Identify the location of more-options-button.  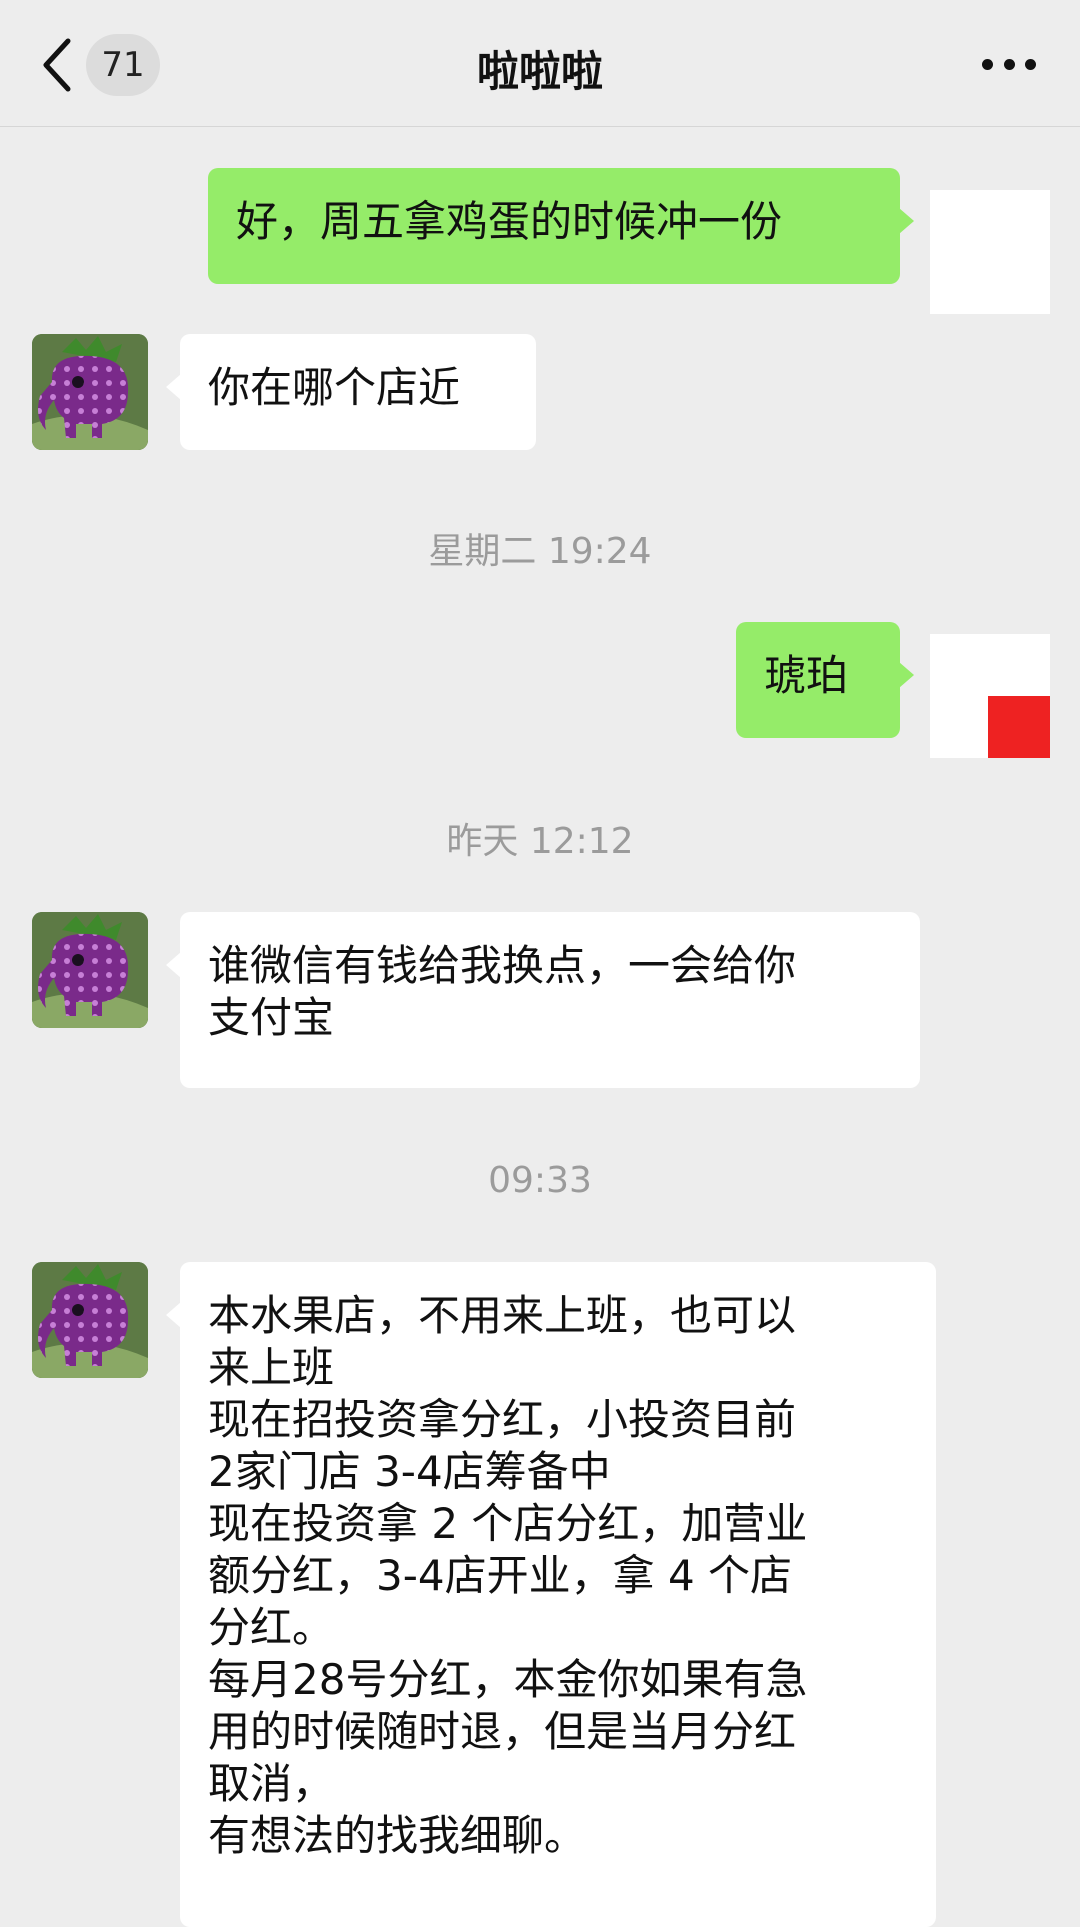
(1009, 64).